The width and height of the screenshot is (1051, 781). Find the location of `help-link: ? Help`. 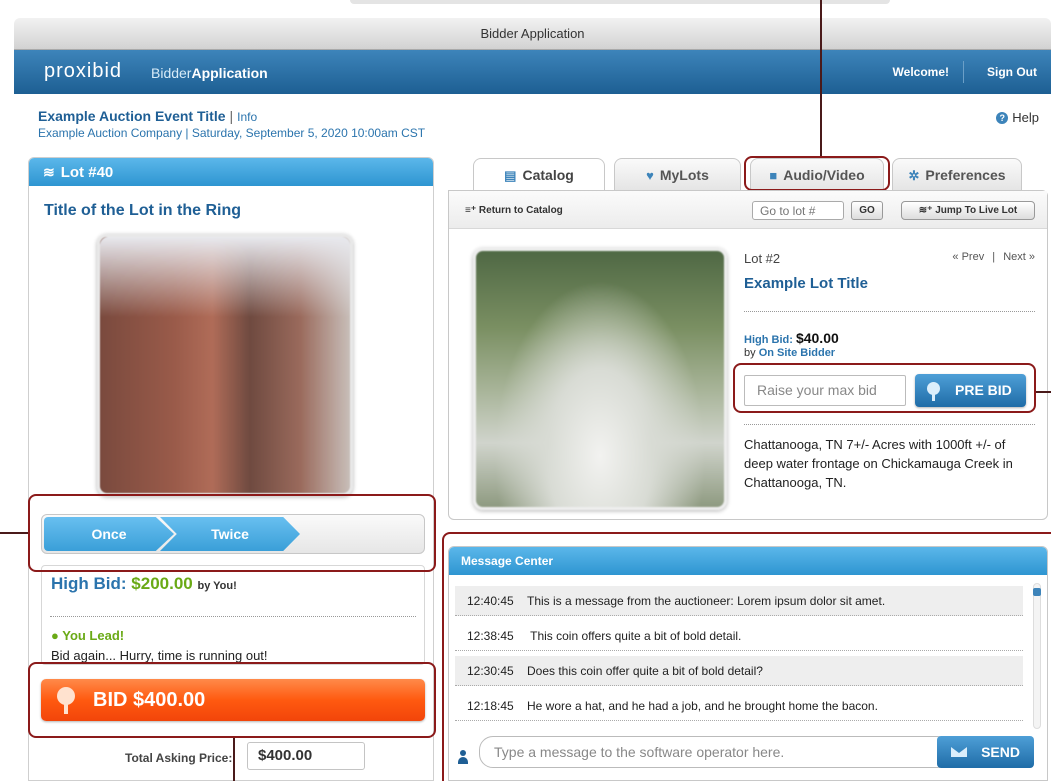

help-link: ? Help is located at coordinates (1017, 117).